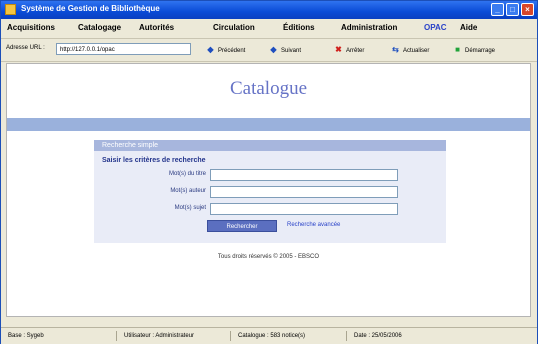  What do you see at coordinates (90, 8) in the screenshot?
I see `window-title: Système de Gestion de Bibliothèque` at bounding box center [90, 8].